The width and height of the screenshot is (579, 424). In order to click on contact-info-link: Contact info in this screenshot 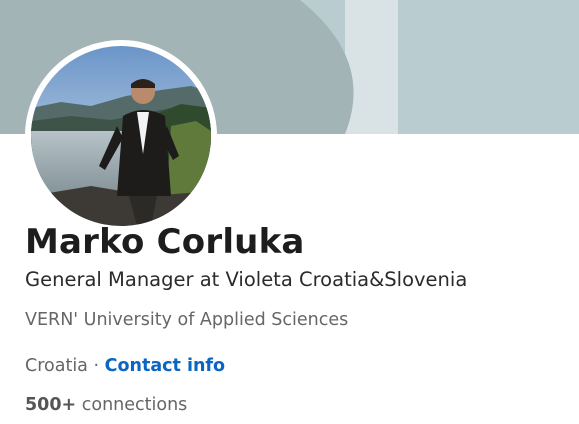, I will do `click(165, 366)`.